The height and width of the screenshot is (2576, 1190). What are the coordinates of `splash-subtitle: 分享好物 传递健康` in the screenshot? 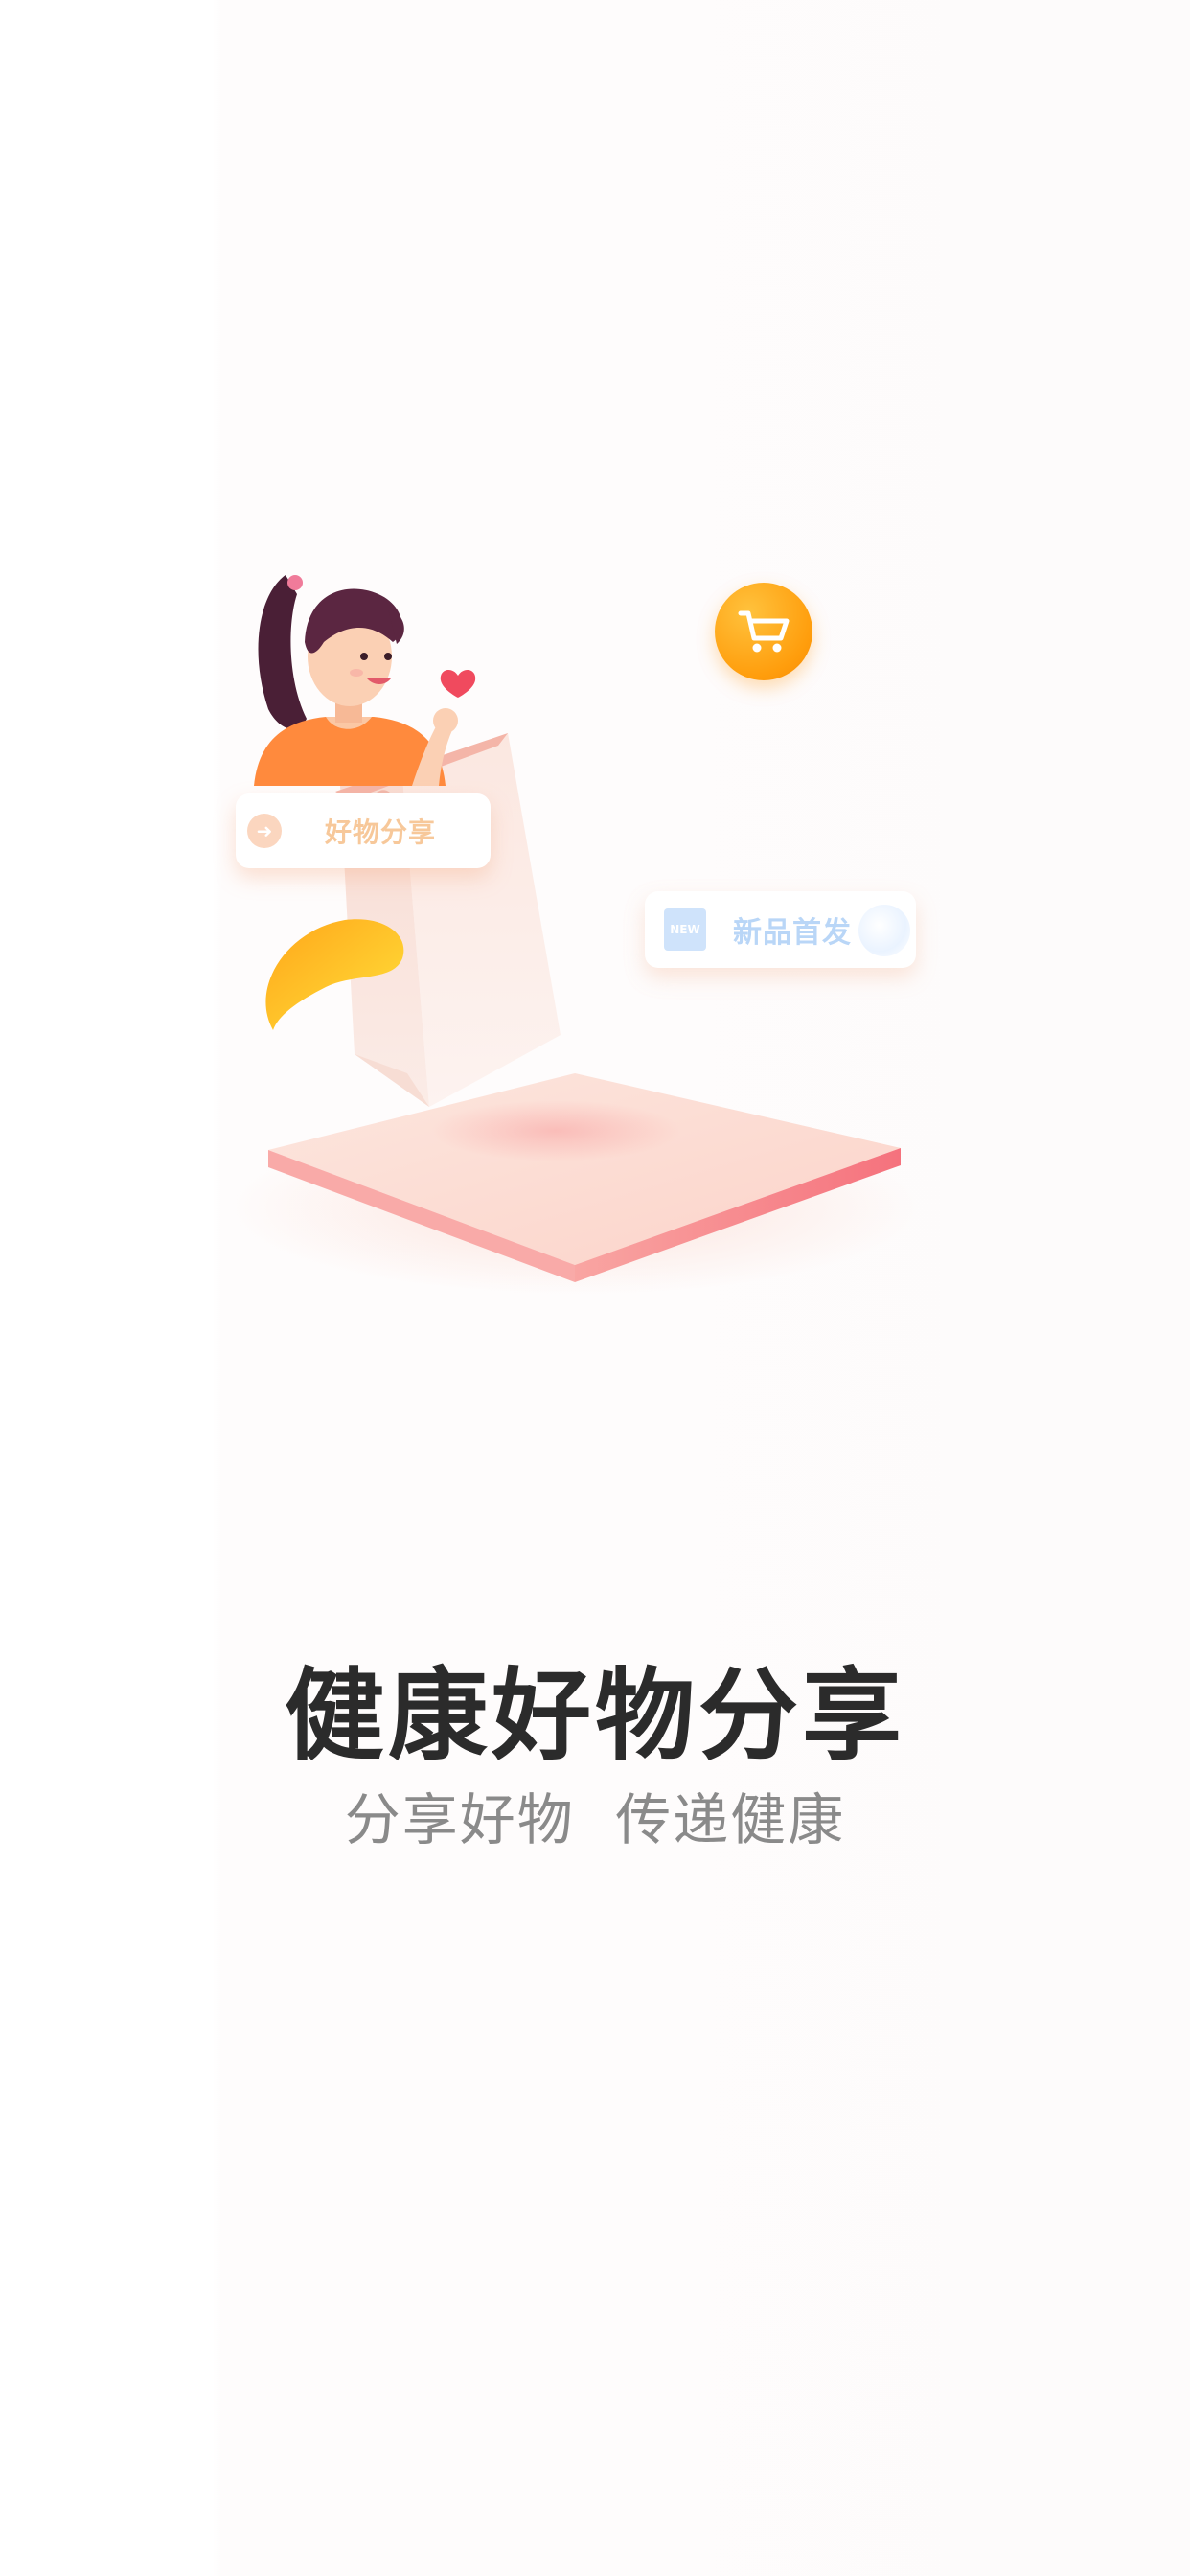 It's located at (595, 1819).